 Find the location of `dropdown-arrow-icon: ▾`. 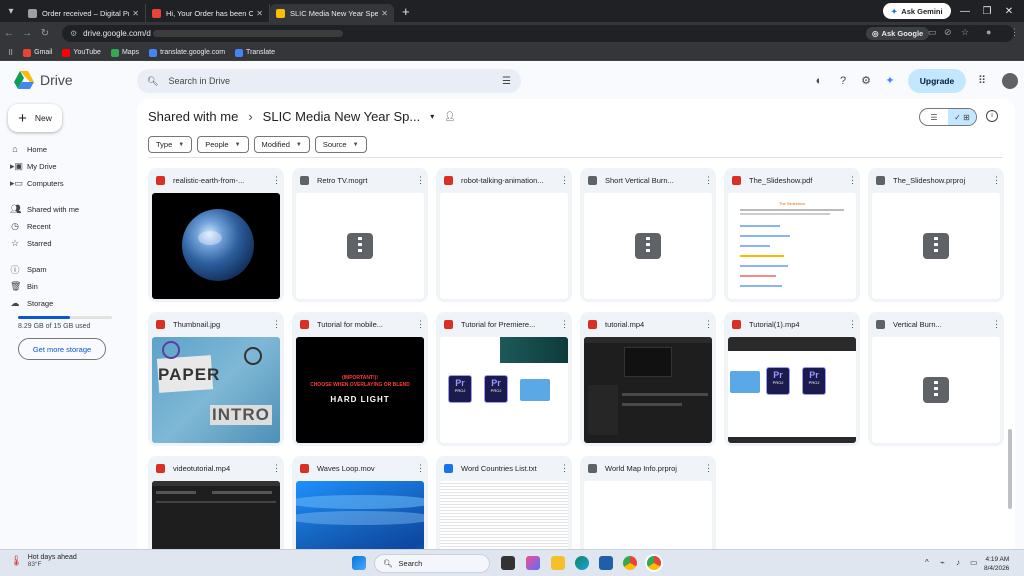

dropdown-arrow-icon: ▾ is located at coordinates (432, 116).